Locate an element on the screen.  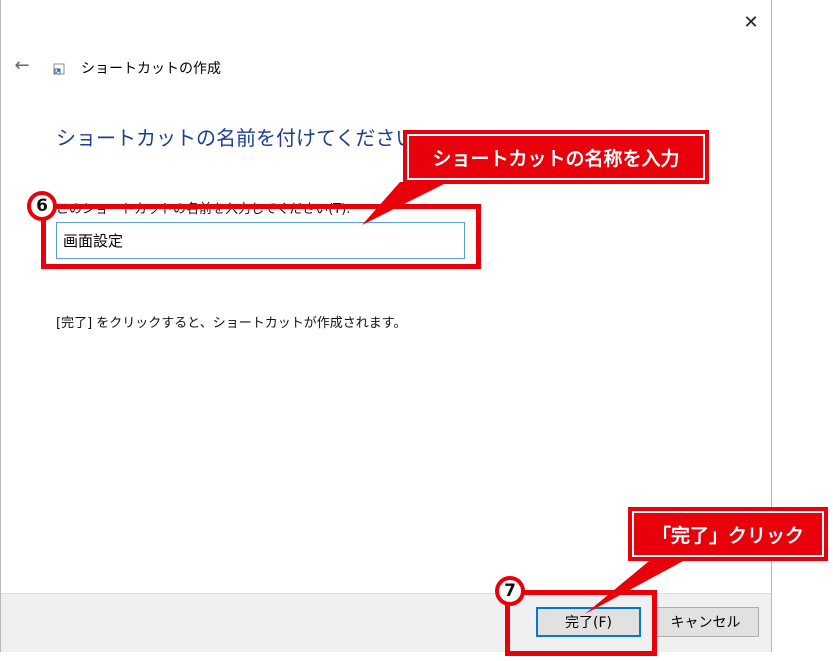
step6-number-badge: 6 is located at coordinates (42, 206).